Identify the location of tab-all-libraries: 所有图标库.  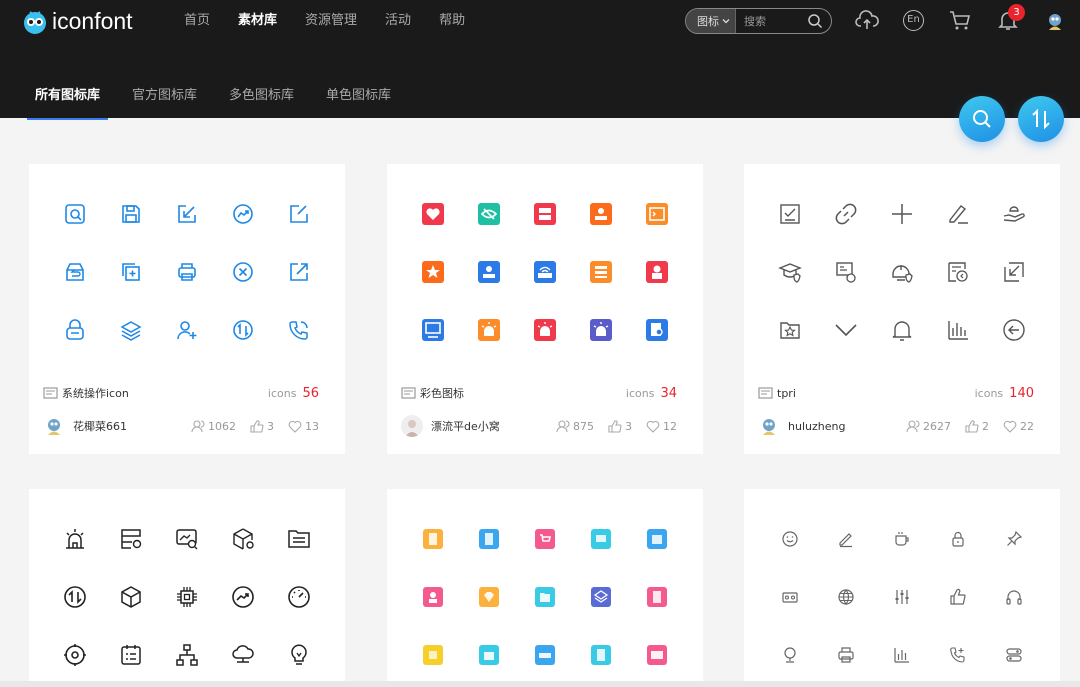
(68, 103).